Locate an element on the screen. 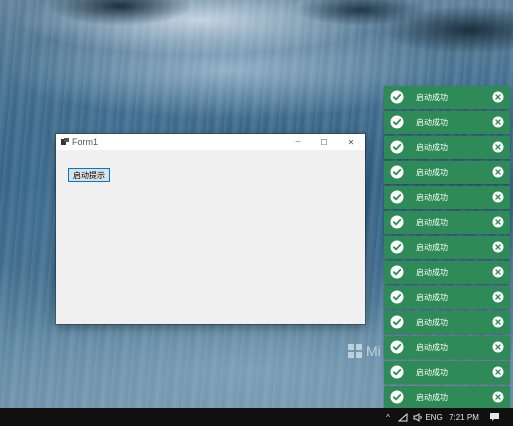 The height and width of the screenshot is (426, 513). chevron-up-icon: ^ is located at coordinates (388, 417).